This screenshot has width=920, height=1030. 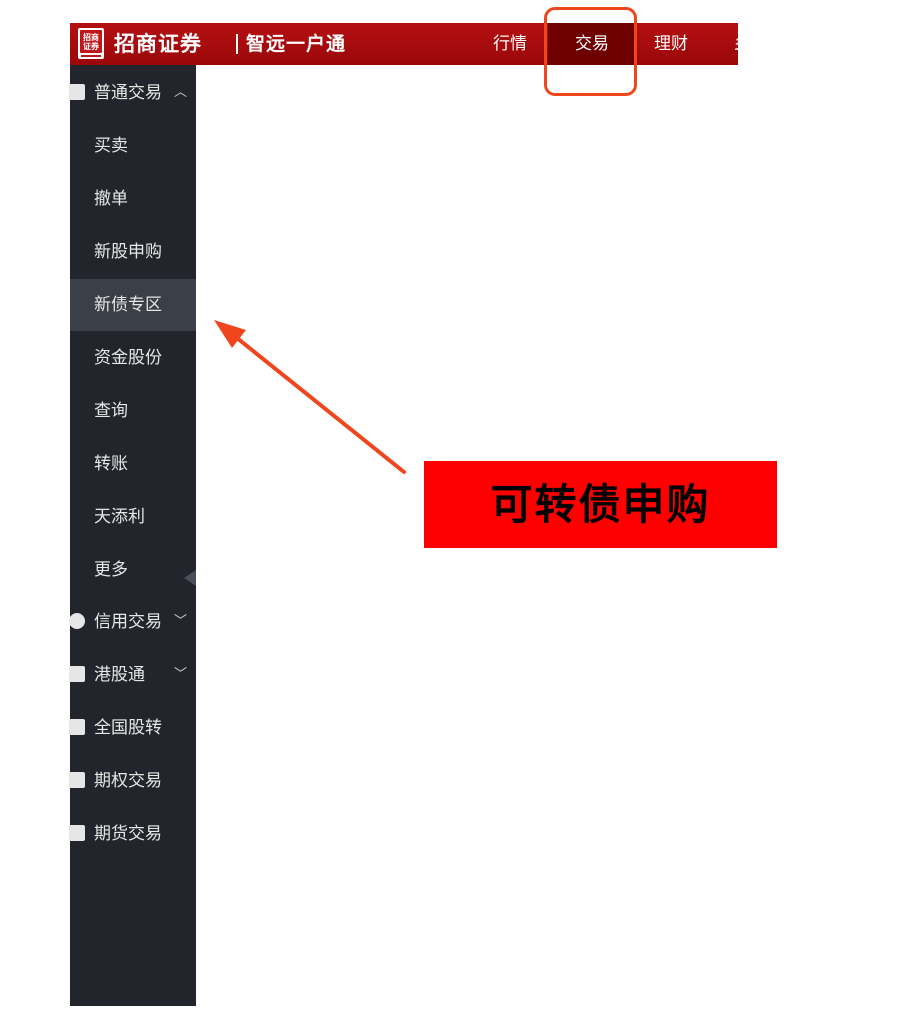 I want to click on tab-market: 行情, so click(x=510, y=44).